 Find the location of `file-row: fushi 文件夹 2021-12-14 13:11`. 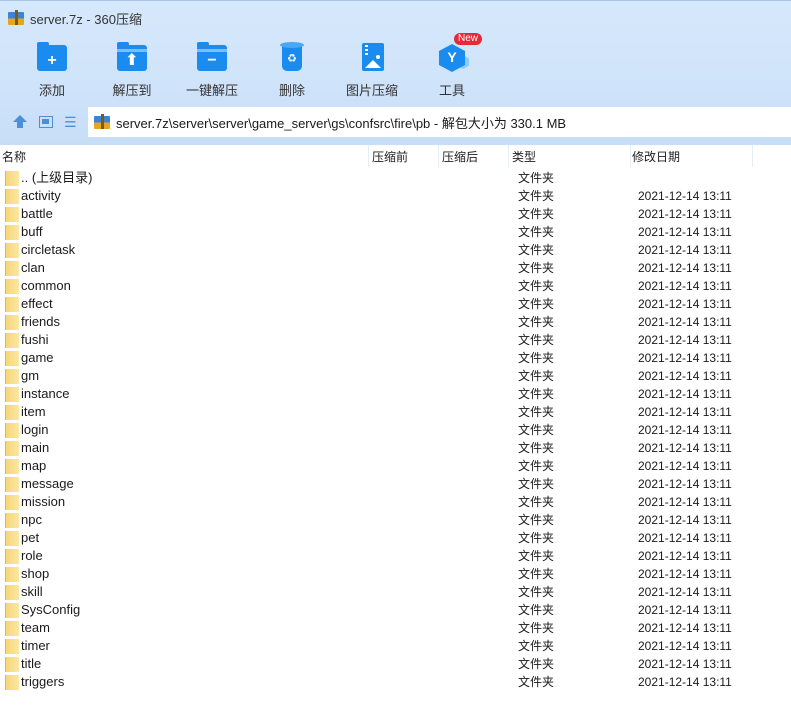

file-row: fushi 文件夹 2021-12-14 13:11 is located at coordinates (395, 340).